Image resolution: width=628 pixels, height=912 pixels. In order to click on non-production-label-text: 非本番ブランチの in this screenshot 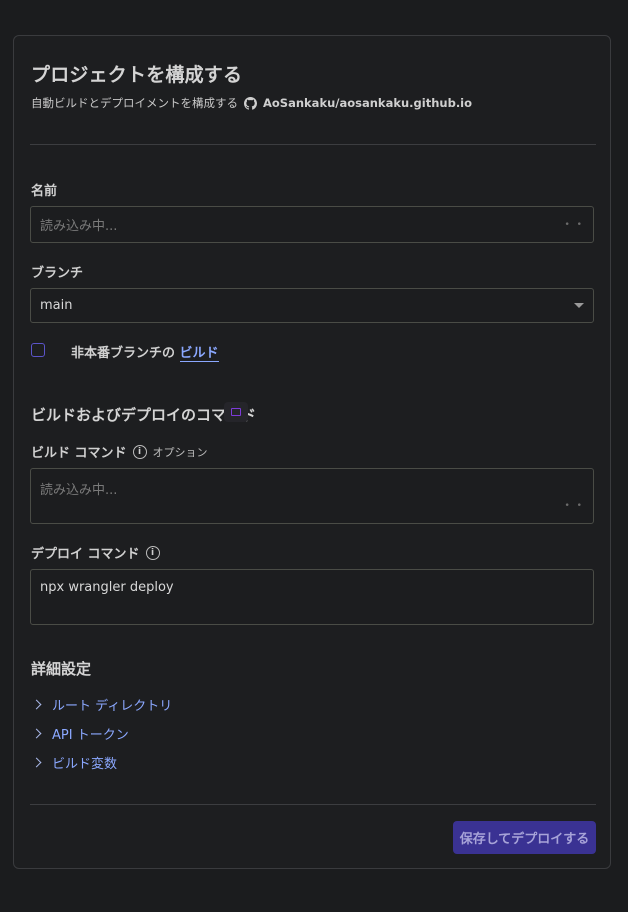, I will do `click(123, 353)`.